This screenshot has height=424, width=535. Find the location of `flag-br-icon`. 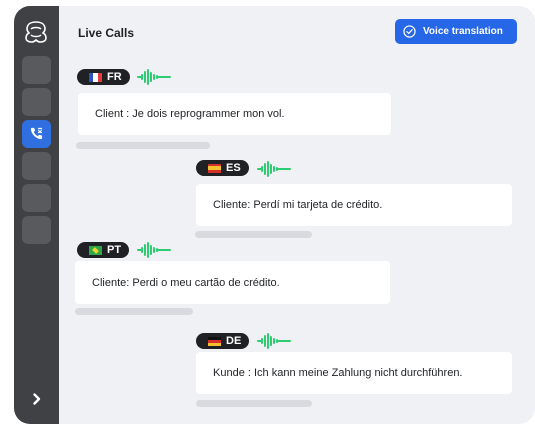

flag-br-icon is located at coordinates (95, 250).